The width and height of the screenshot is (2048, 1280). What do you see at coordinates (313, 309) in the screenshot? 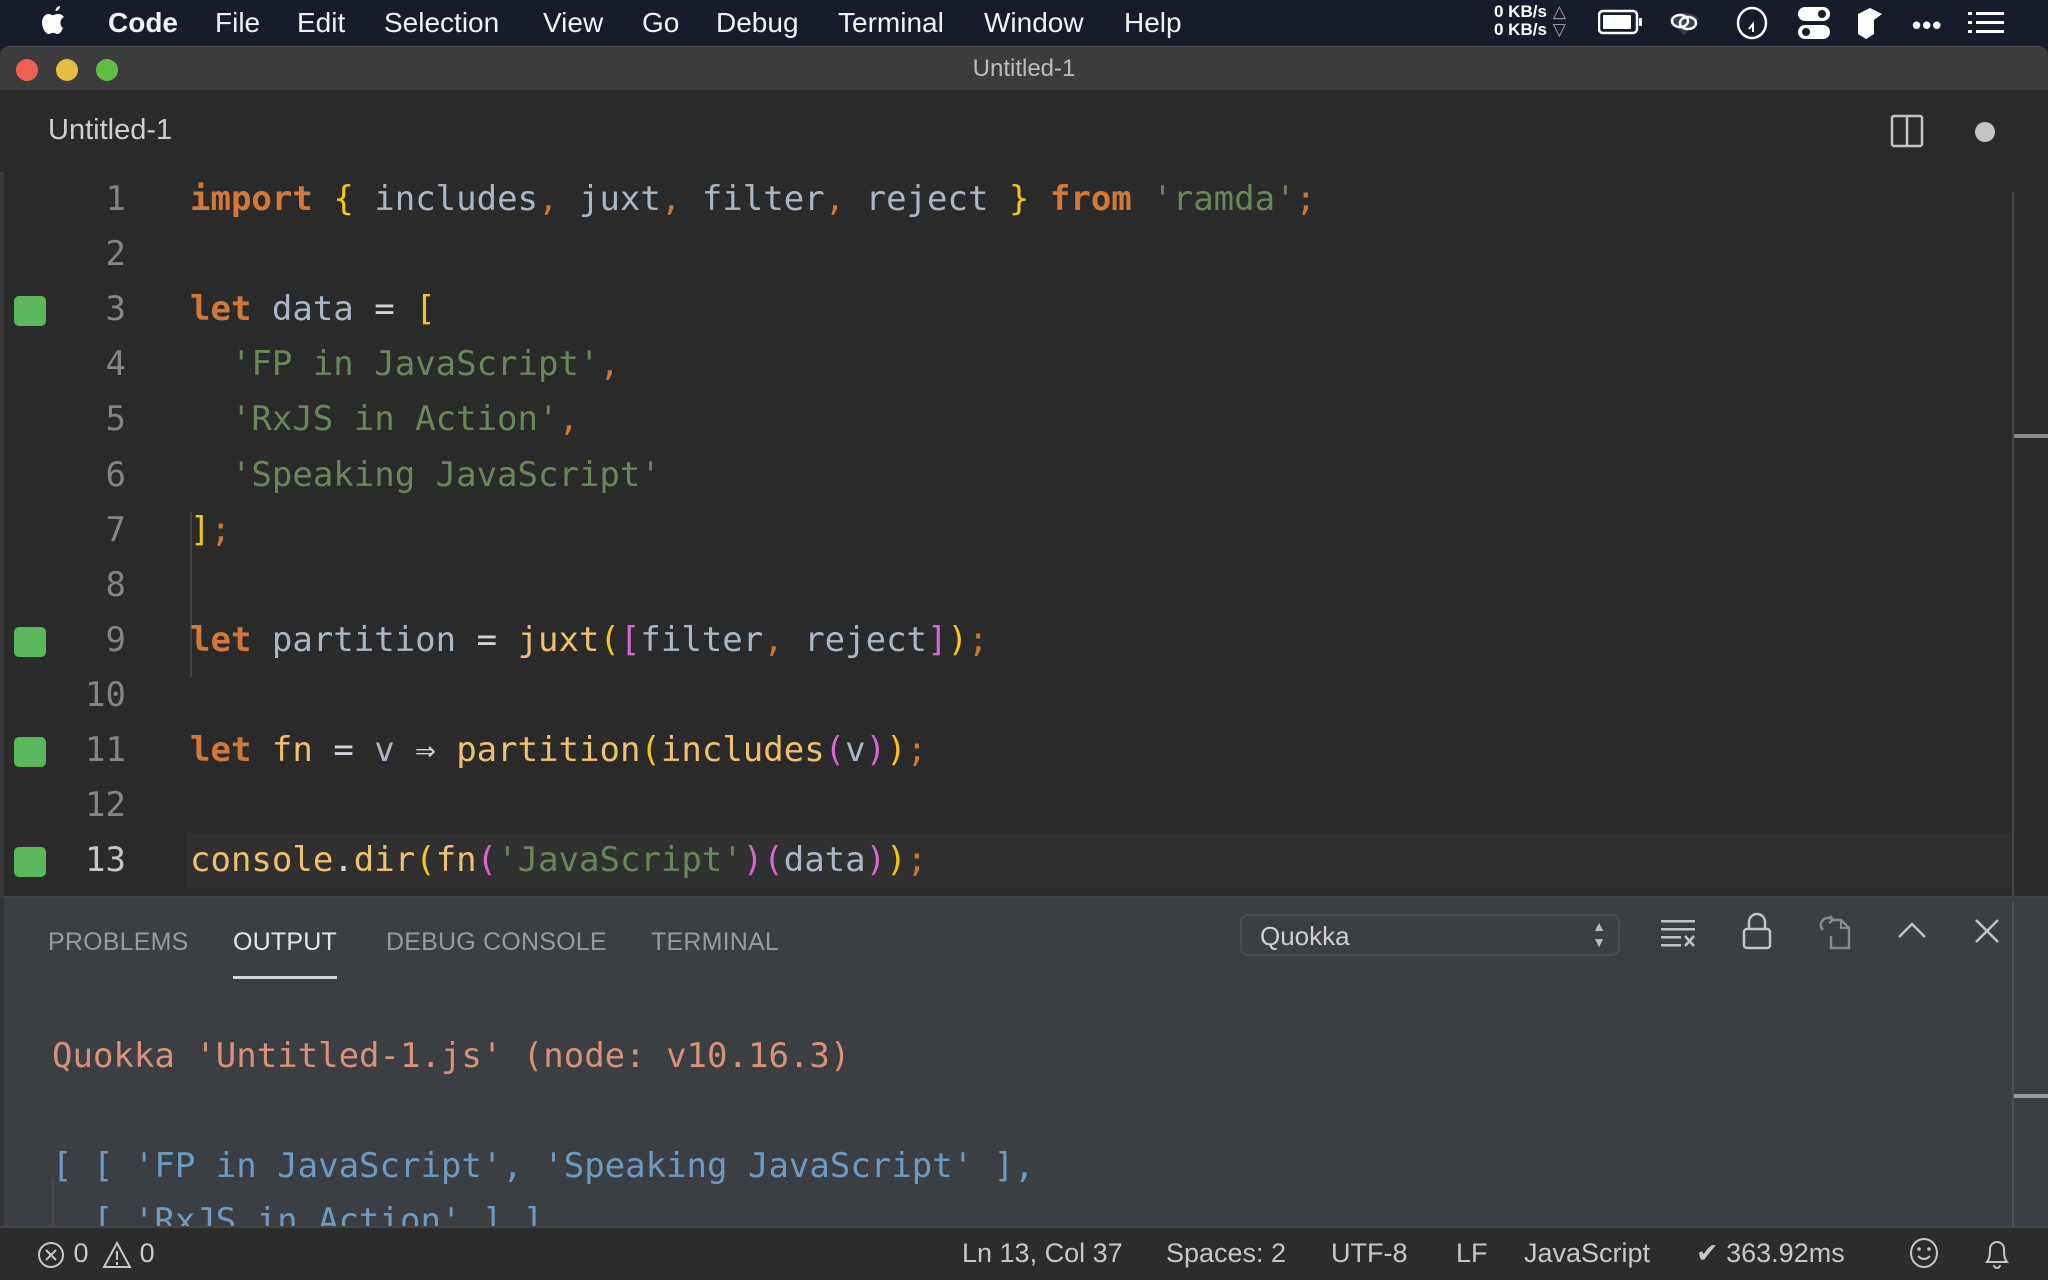
I see `line-source: let data = [` at bounding box center [313, 309].